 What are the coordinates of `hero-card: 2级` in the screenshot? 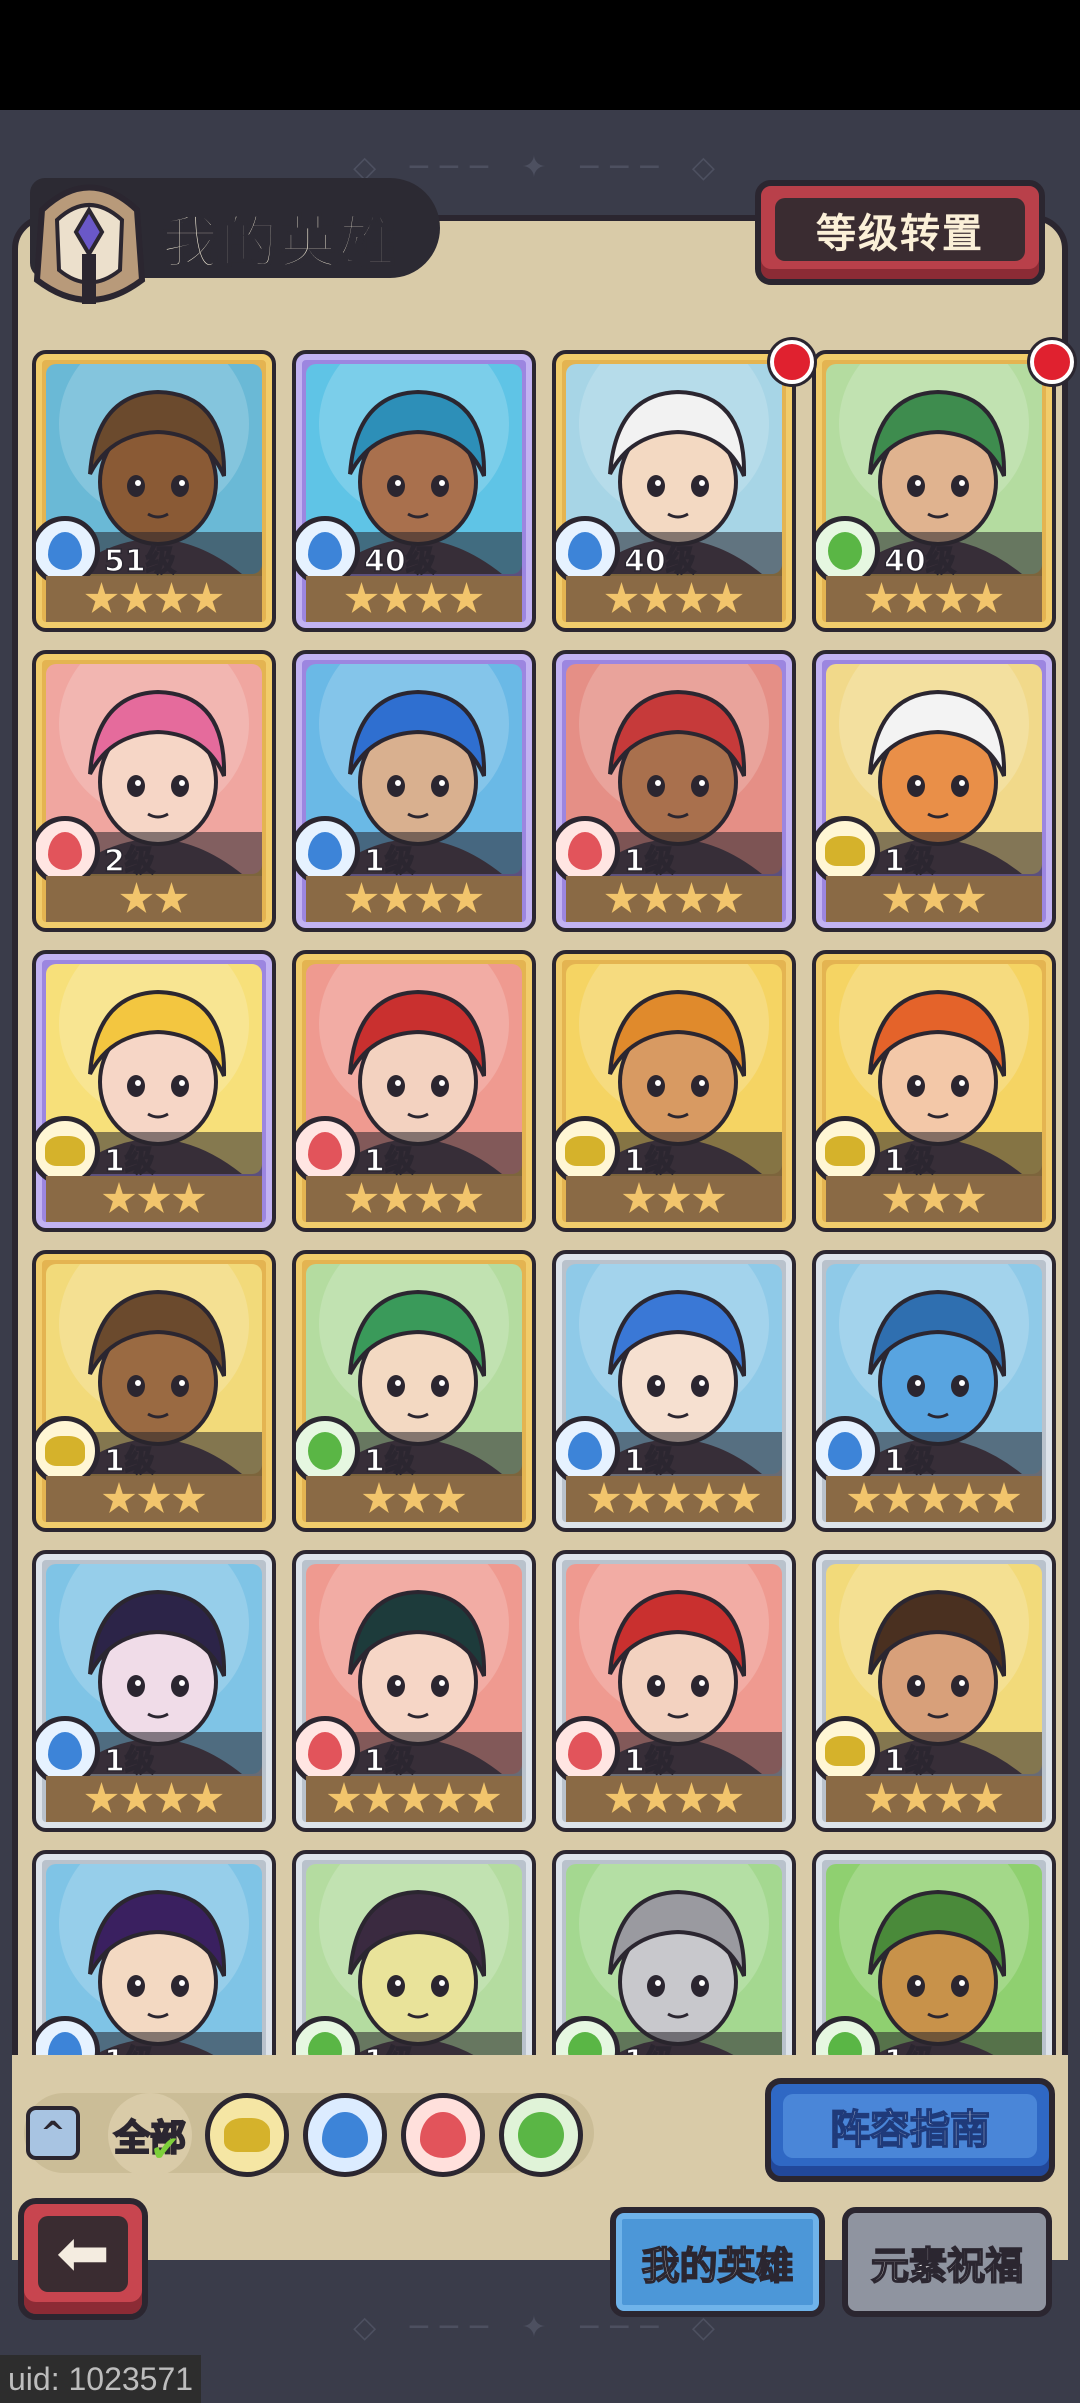 It's located at (154, 791).